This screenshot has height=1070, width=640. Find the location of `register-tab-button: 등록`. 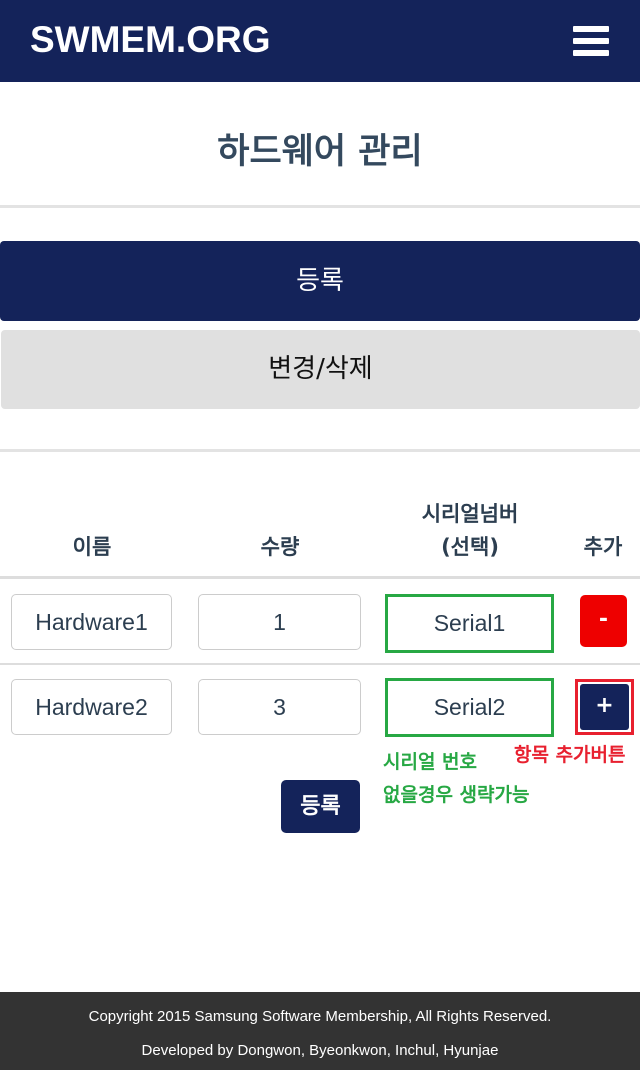

register-tab-button: 등록 is located at coordinates (320, 281).